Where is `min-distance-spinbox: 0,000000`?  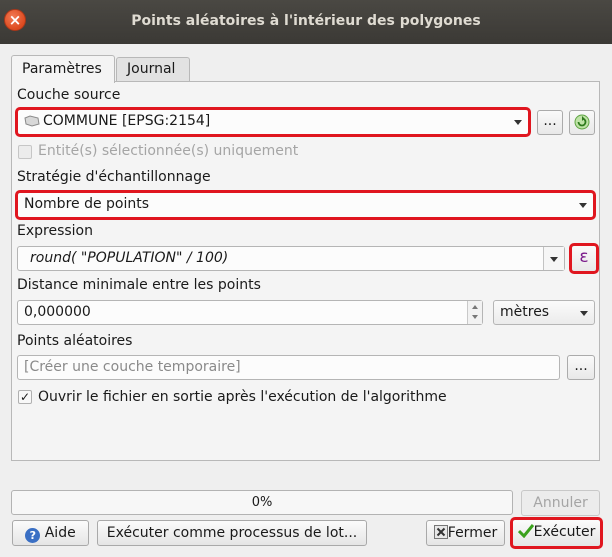 min-distance-spinbox: 0,000000 is located at coordinates (250, 312).